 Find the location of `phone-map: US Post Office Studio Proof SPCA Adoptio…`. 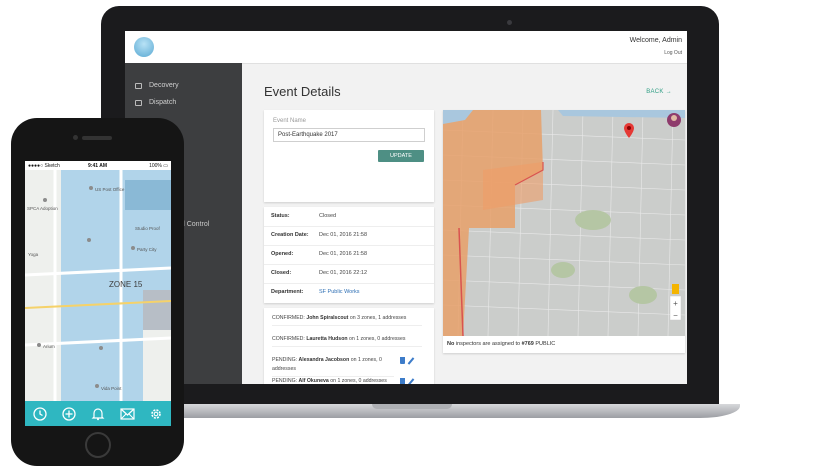

phone-map: US Post Office Studio Proof SPCA Adoptio… is located at coordinates (98, 285).